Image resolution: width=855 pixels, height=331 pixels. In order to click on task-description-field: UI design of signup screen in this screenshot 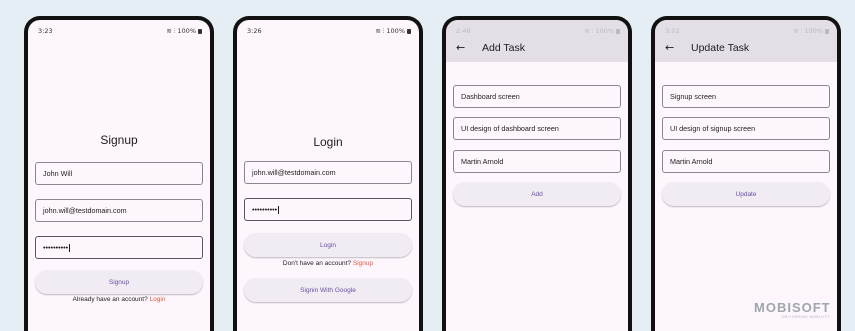, I will do `click(746, 128)`.